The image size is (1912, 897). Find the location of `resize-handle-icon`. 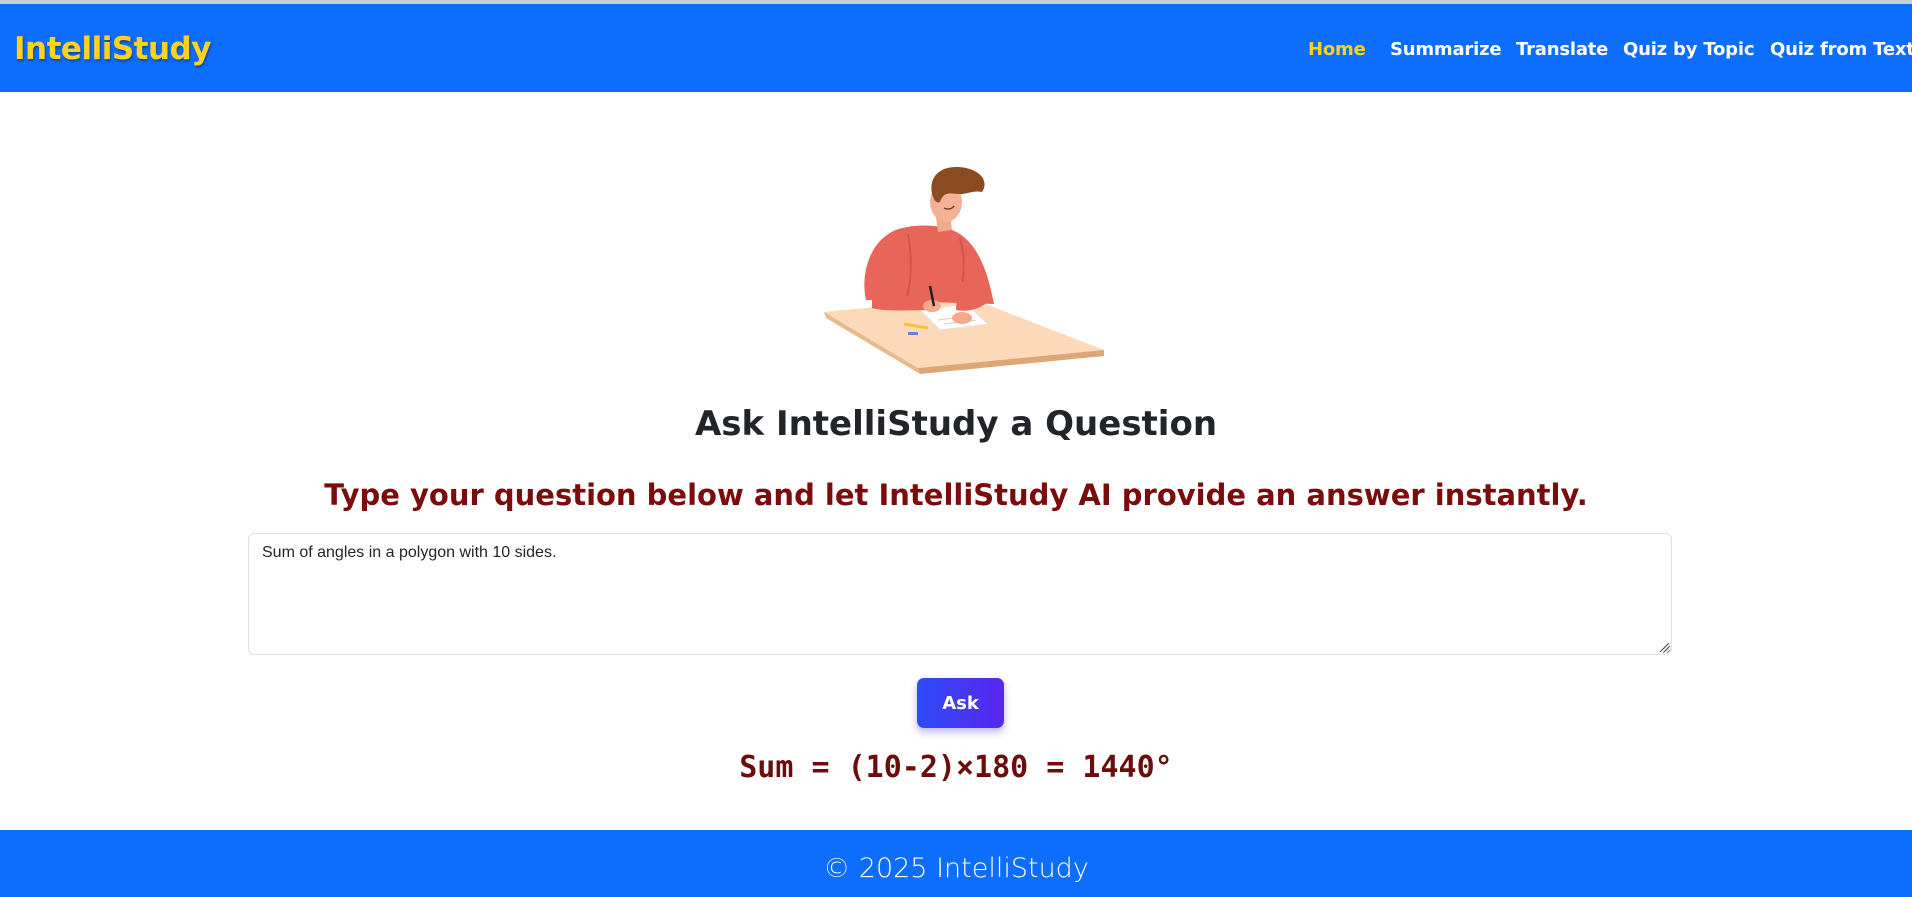

resize-handle-icon is located at coordinates (1664, 647).